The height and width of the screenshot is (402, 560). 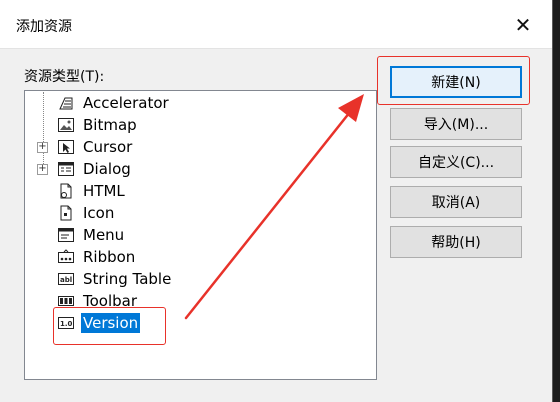 What do you see at coordinates (66, 235) in the screenshot?
I see `menu-icon` at bounding box center [66, 235].